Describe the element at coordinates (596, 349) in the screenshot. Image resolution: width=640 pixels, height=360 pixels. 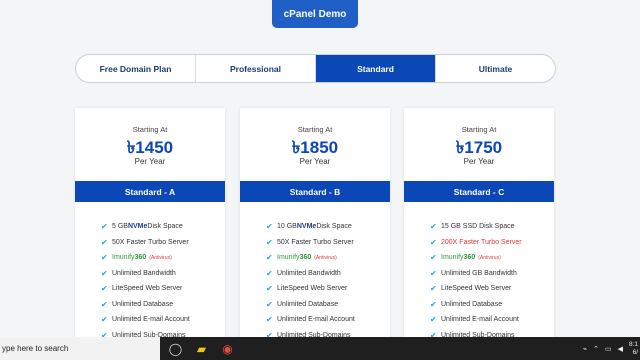
I see `chevron-up-icon: ⌃` at that location.